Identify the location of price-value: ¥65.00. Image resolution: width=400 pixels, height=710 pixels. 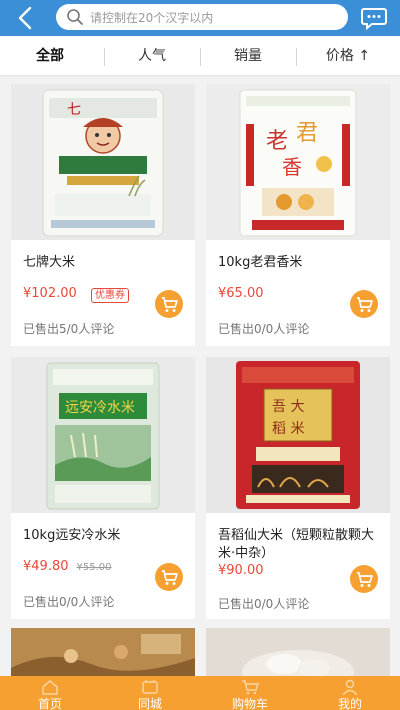
(241, 293).